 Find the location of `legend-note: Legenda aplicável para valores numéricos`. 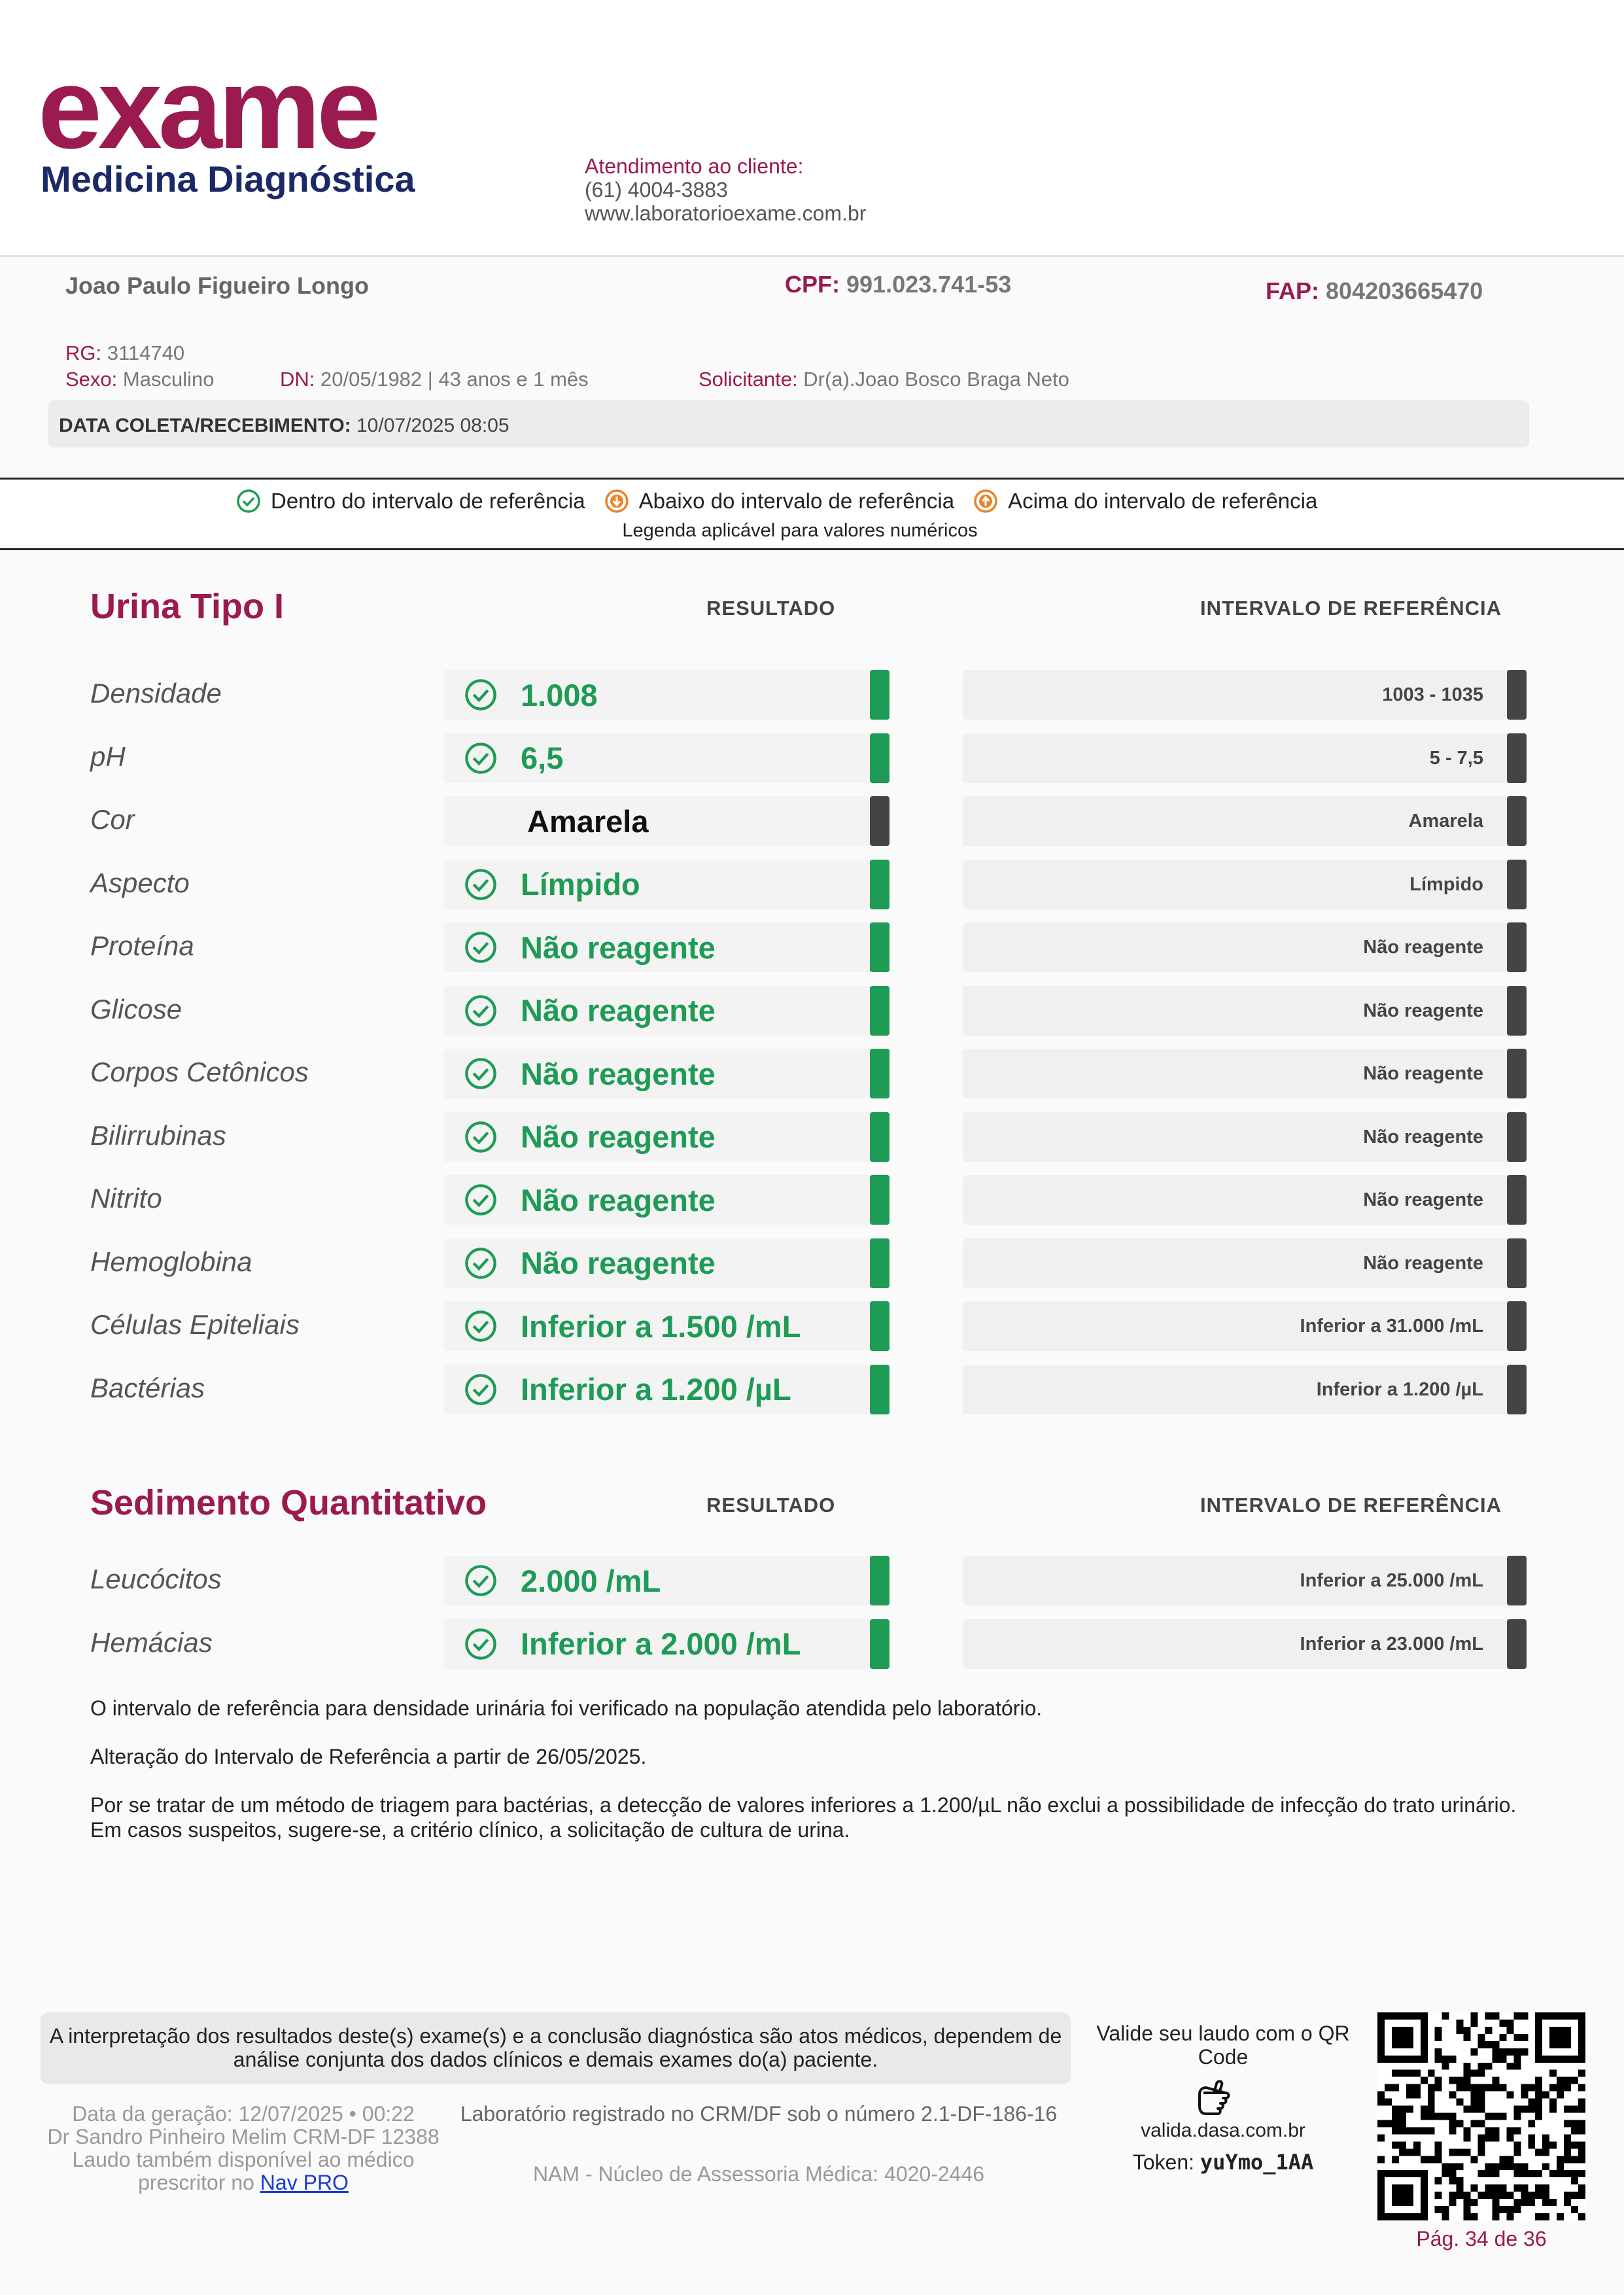

legend-note: Legenda aplicável para valores numéricos is located at coordinates (800, 530).